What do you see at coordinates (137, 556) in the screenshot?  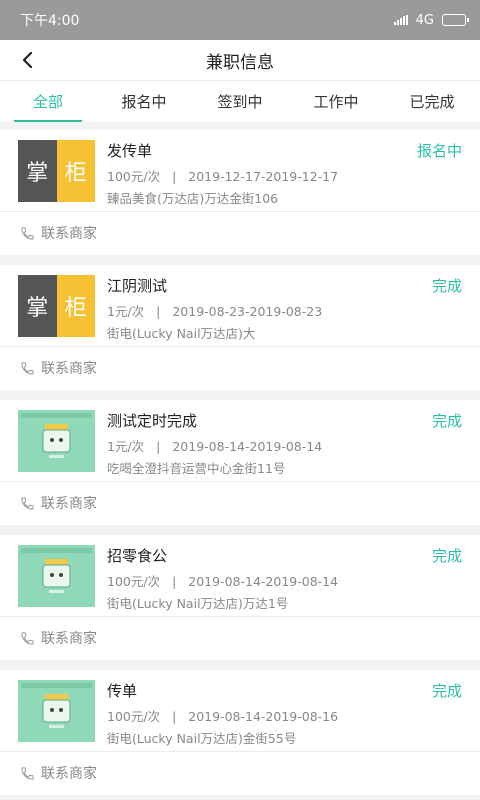 I see `job-title: 招零食公` at bounding box center [137, 556].